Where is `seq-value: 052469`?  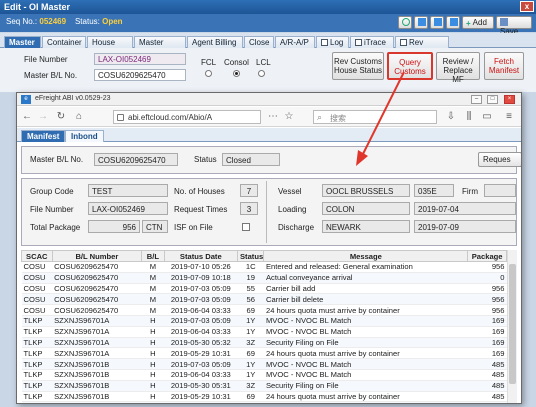
seq-value: 052469 is located at coordinates (53, 21).